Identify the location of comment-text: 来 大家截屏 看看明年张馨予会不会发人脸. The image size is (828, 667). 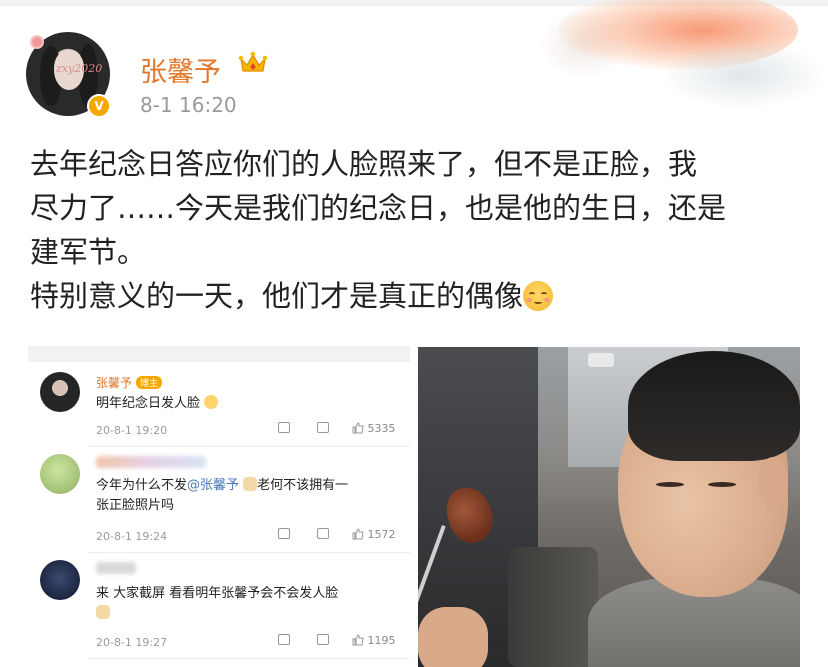
(217, 593).